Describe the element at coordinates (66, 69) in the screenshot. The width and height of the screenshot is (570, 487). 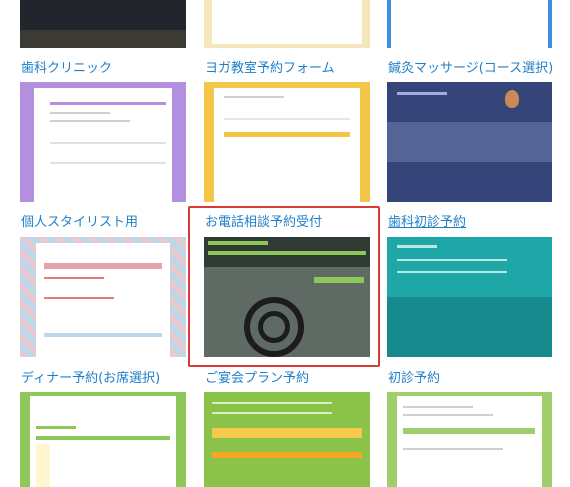
I see `card-title-dental-clinic: 歯科クリニック` at that location.